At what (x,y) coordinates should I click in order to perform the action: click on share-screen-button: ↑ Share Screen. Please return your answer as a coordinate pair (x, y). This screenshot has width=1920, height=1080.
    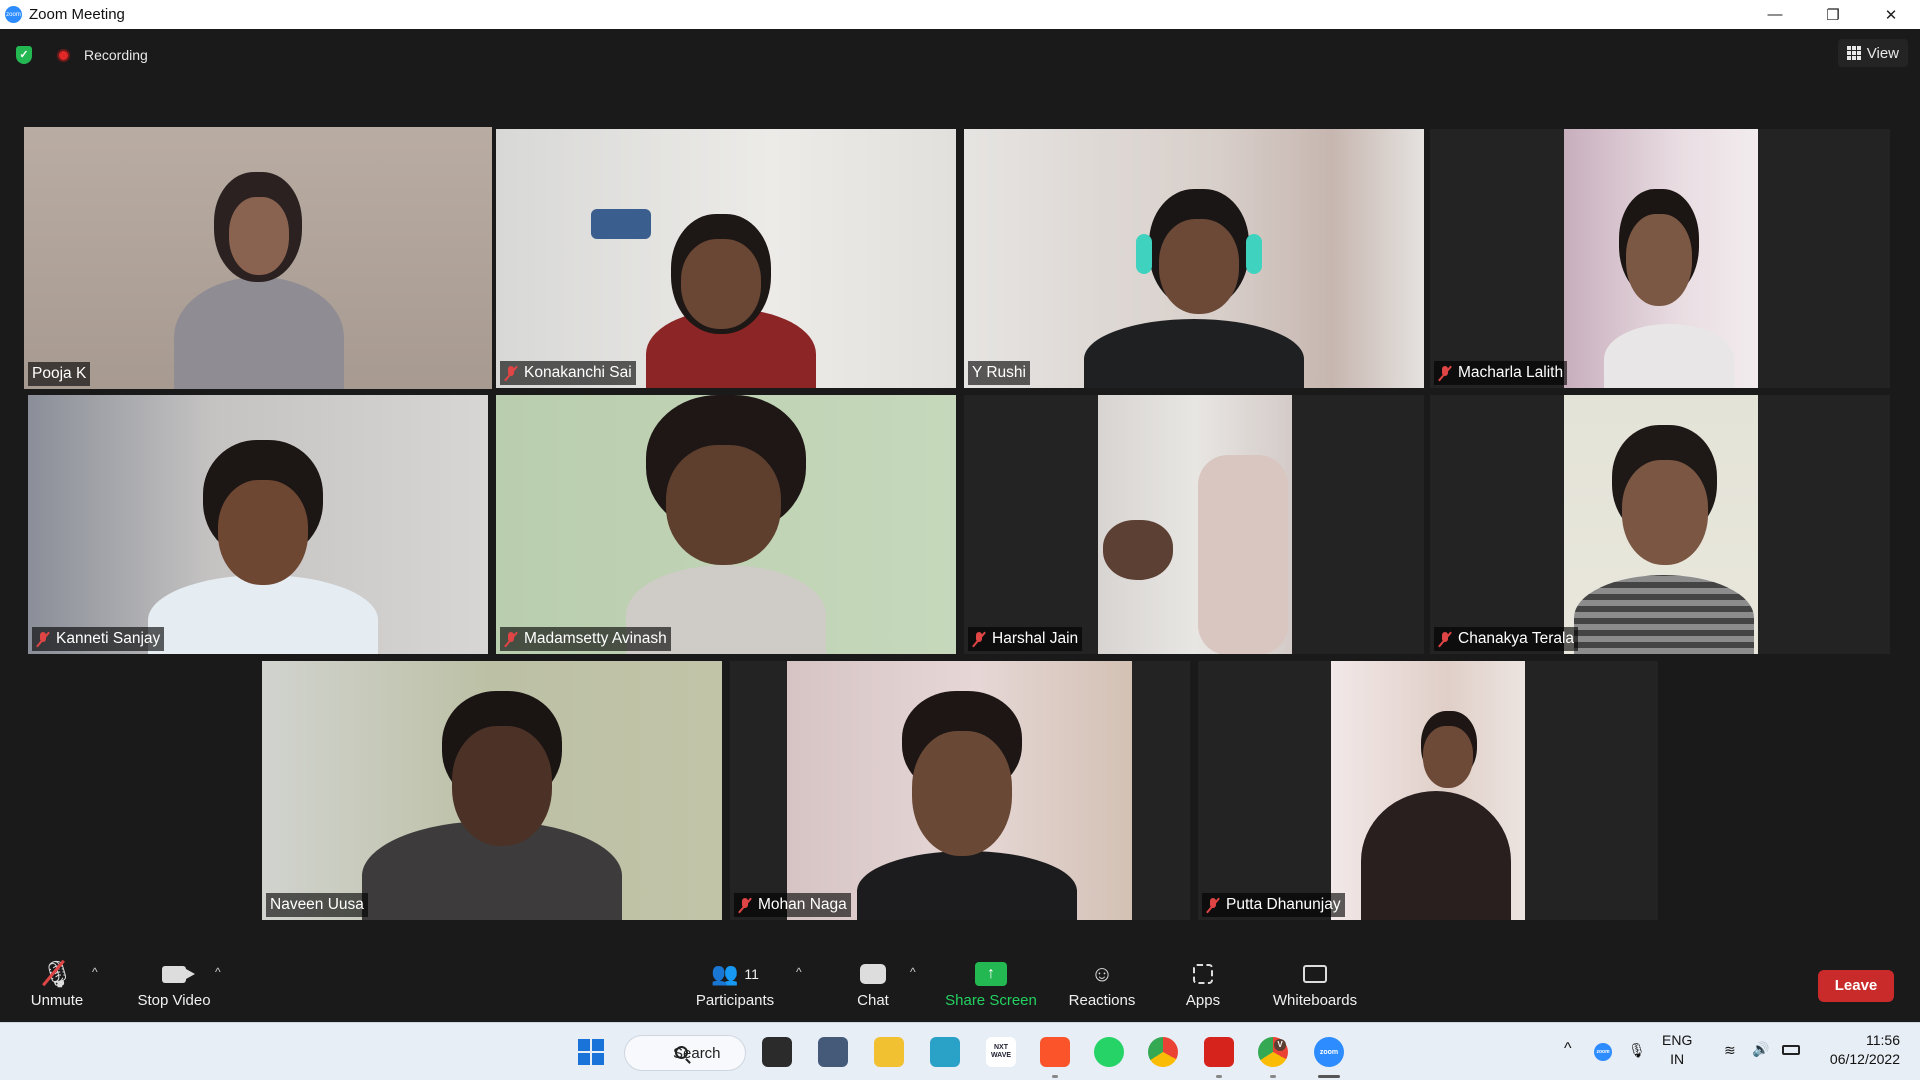
    Looking at the image, I should click on (991, 982).